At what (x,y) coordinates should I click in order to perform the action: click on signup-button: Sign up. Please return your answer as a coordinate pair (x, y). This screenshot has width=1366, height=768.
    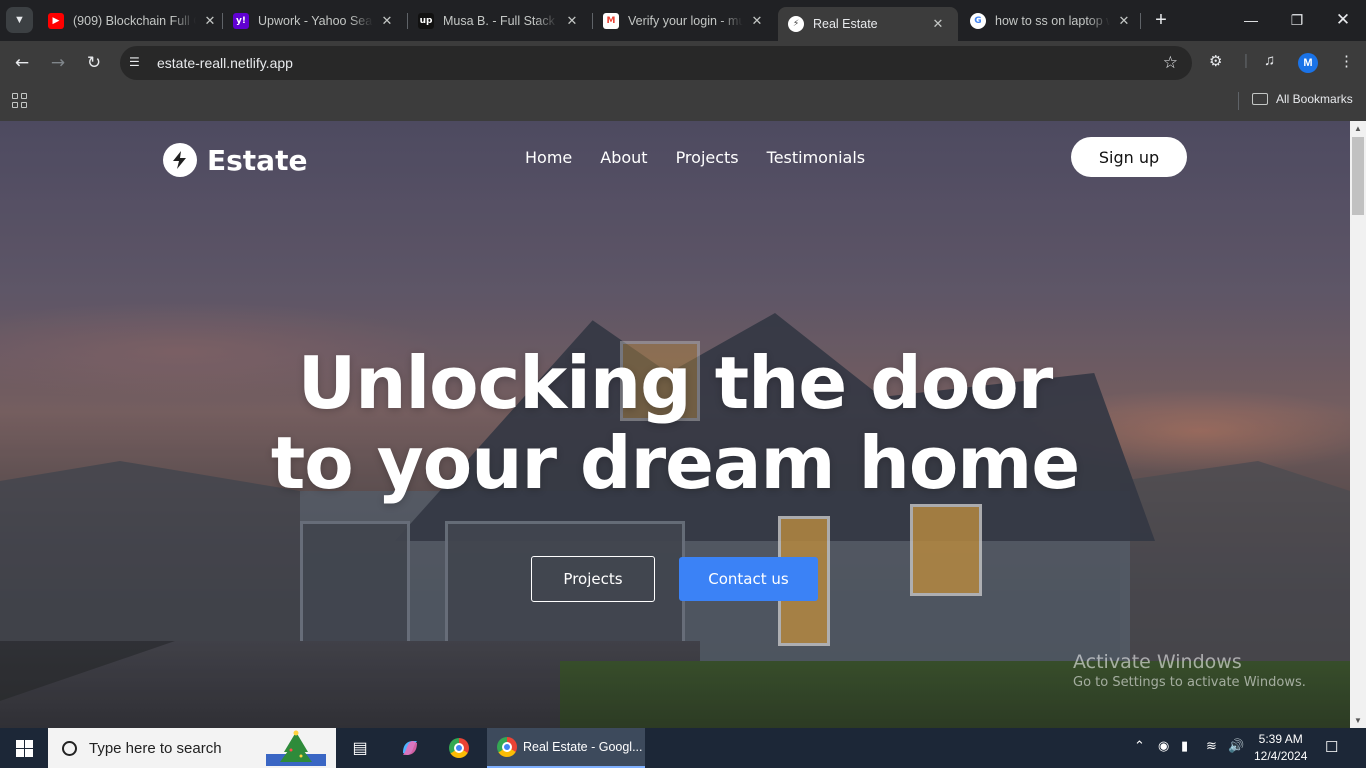
    Looking at the image, I should click on (1129, 157).